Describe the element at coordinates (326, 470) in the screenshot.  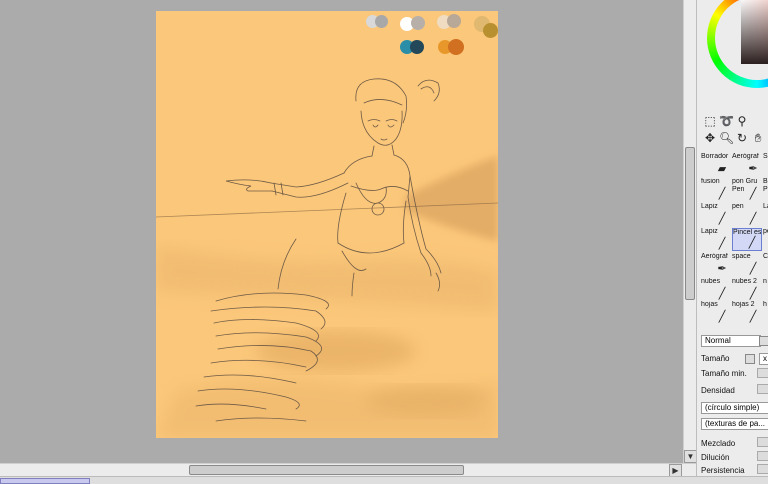
I see `horizontal-scroll-thumb` at that location.